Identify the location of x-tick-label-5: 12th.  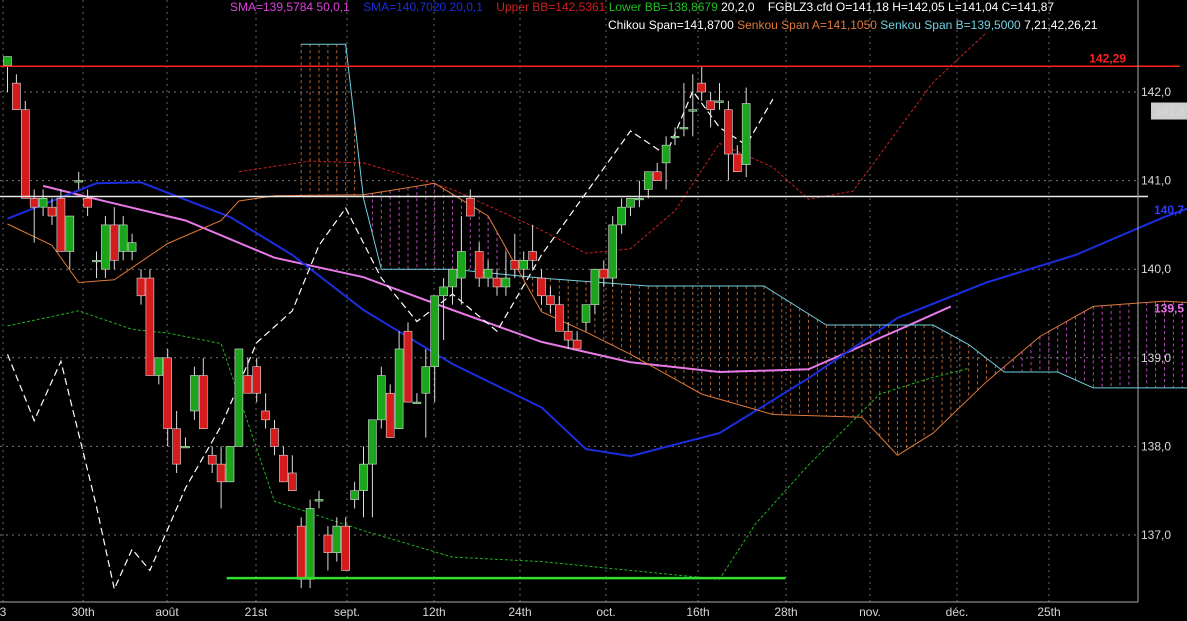
(433, 612).